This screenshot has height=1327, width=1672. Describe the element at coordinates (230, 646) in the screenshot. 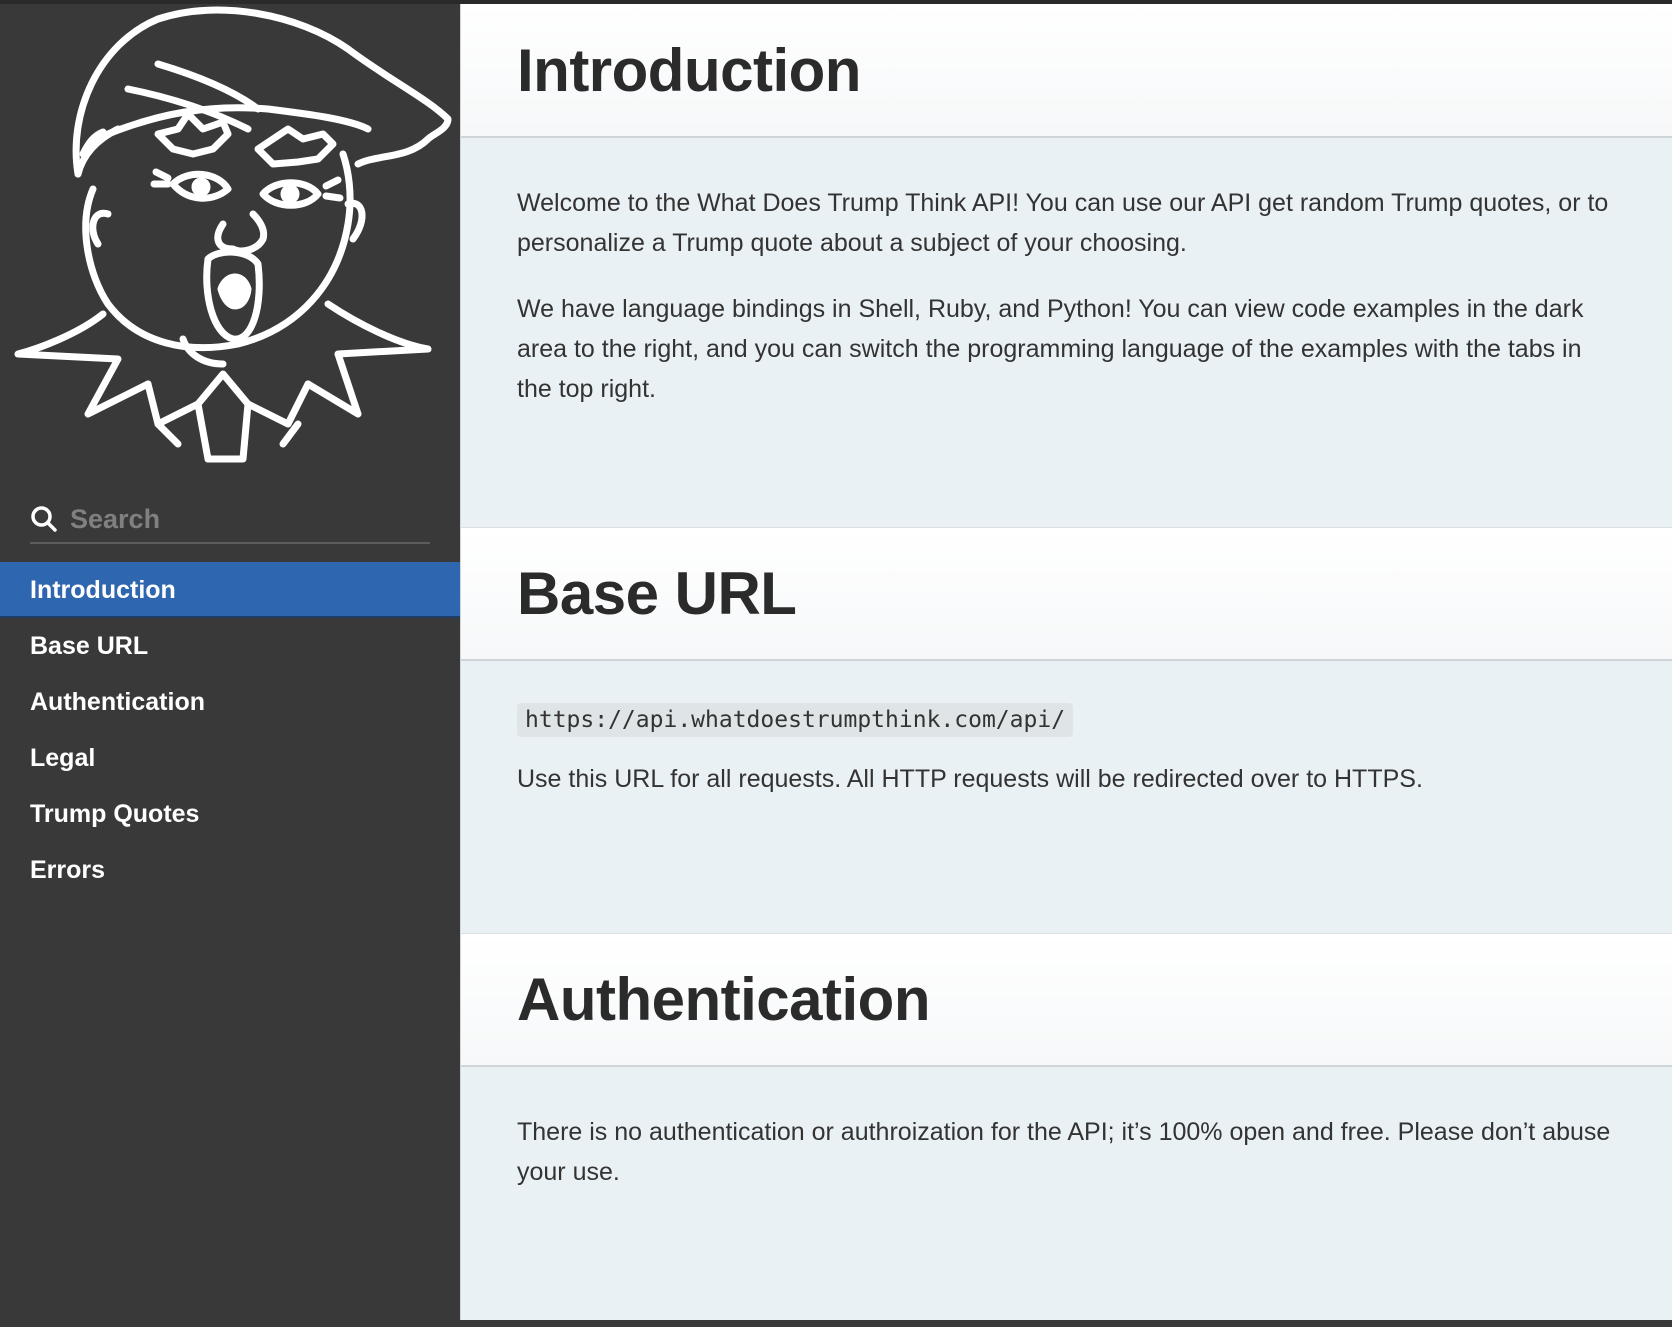

I see `toc-item-base-url: Base URL` at that location.